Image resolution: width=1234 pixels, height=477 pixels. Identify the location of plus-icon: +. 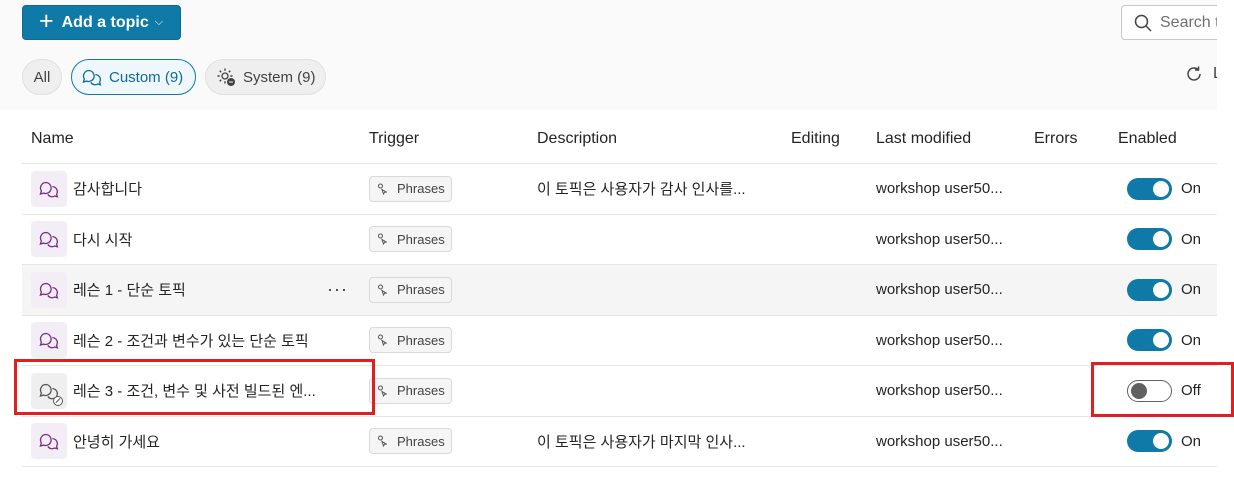
(46, 21).